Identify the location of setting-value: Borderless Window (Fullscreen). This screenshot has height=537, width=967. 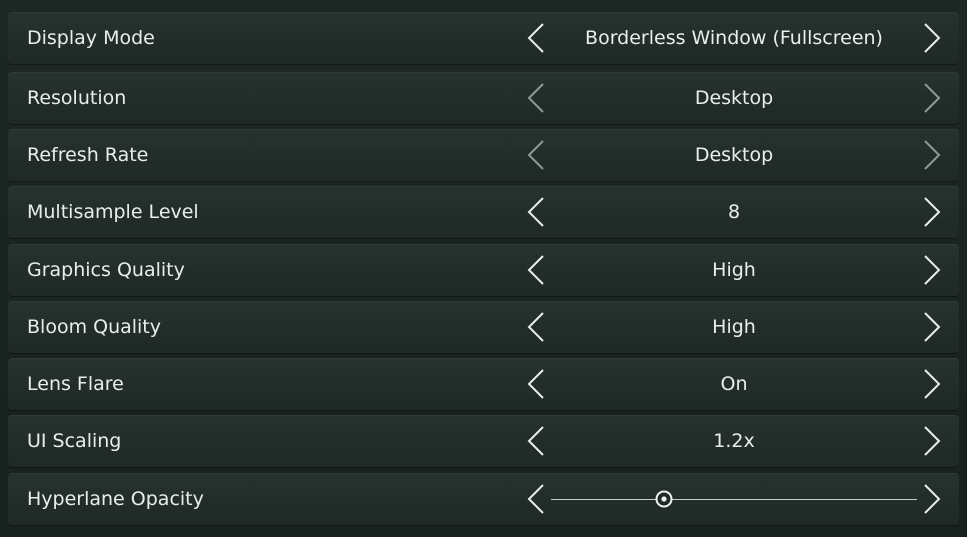
(734, 38).